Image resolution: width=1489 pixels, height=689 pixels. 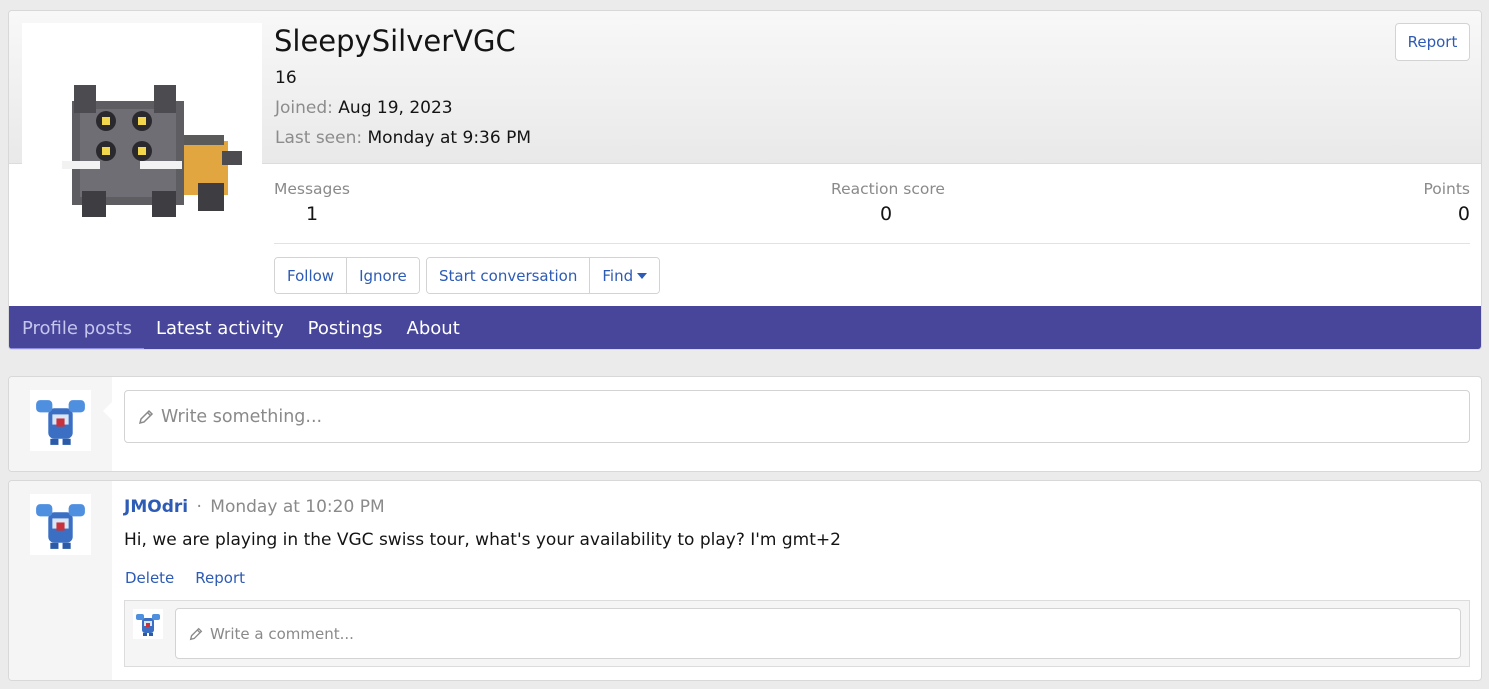 I want to click on find-dropdown-button: Find, so click(x=624, y=275).